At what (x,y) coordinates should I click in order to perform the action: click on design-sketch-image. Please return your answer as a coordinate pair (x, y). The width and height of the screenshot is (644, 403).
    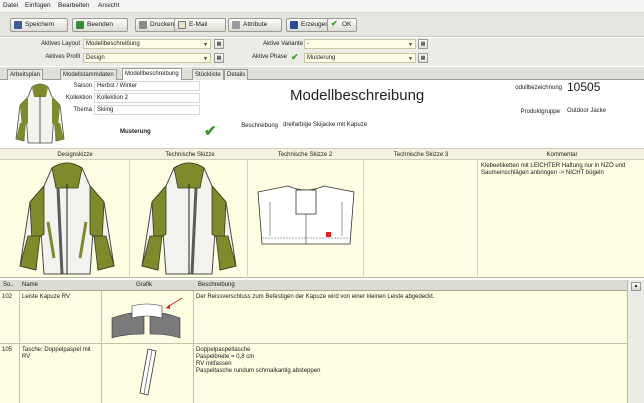
    Looking at the image, I should click on (67, 218).